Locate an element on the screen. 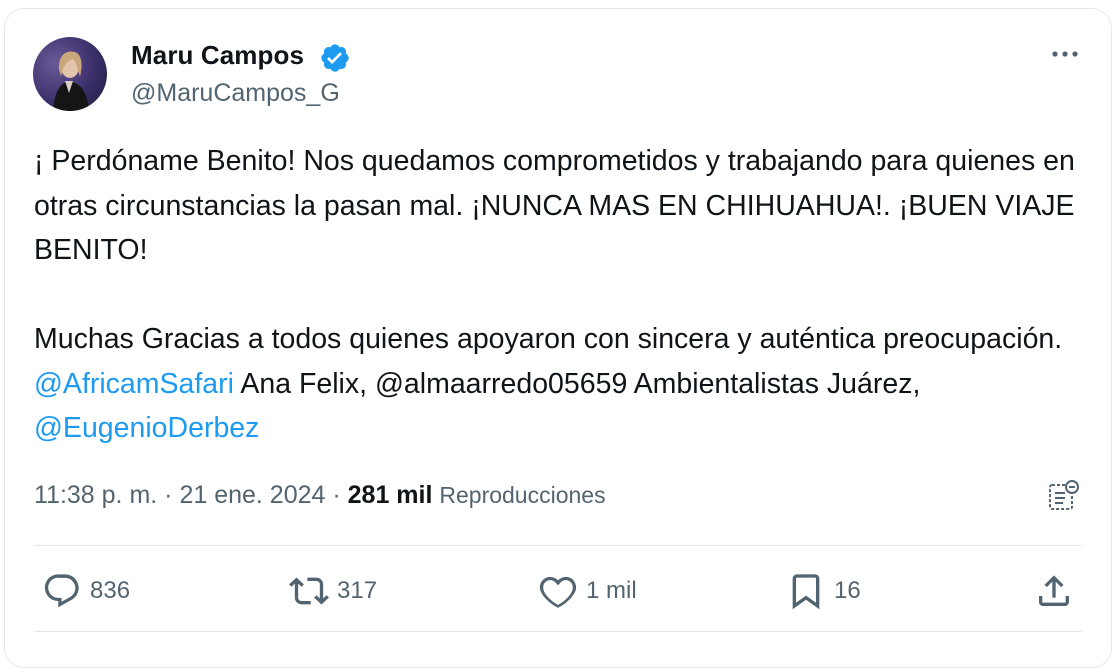 This screenshot has width=1120, height=668. avatar is located at coordinates (70, 74).